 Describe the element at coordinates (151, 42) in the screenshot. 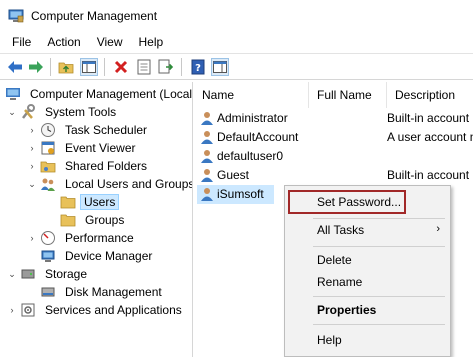

I see `menu-help: Help` at that location.